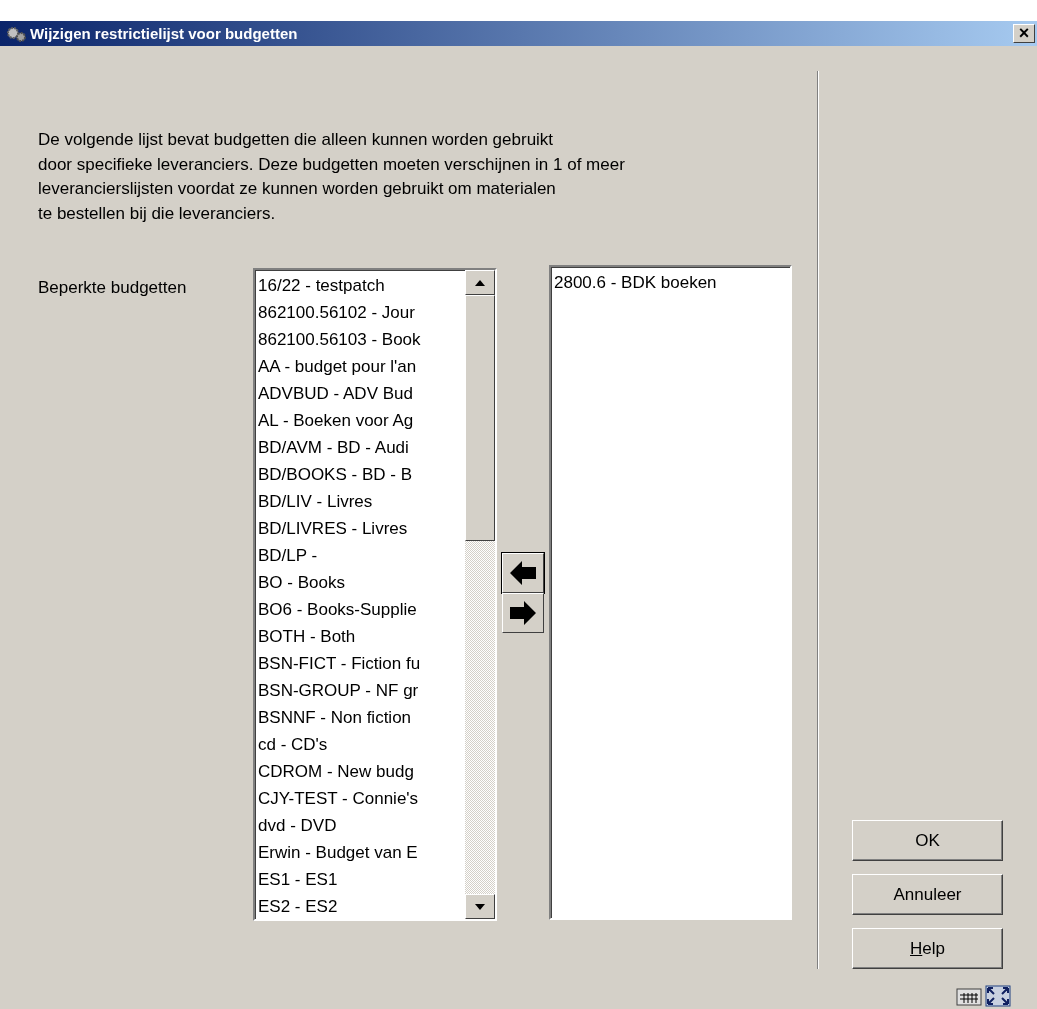 The image size is (1037, 1009). I want to click on keyboard-icon, so click(969, 996).